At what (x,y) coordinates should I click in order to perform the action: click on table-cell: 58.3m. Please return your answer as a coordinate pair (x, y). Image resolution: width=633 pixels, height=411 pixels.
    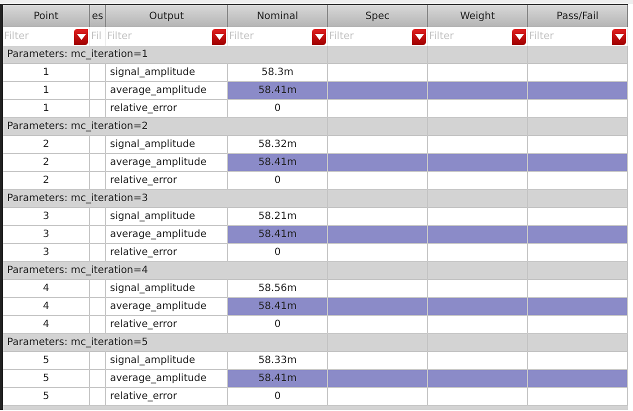
    Looking at the image, I should click on (278, 73).